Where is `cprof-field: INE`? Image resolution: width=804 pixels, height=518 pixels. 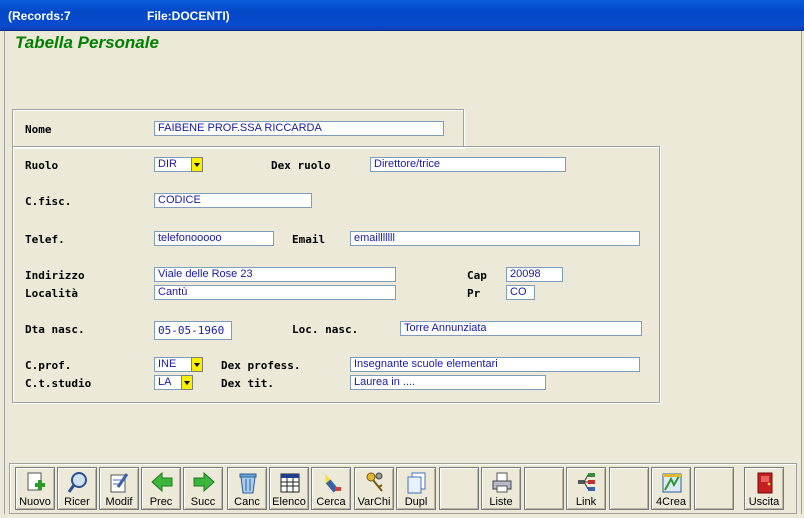 cprof-field: INE is located at coordinates (173, 364).